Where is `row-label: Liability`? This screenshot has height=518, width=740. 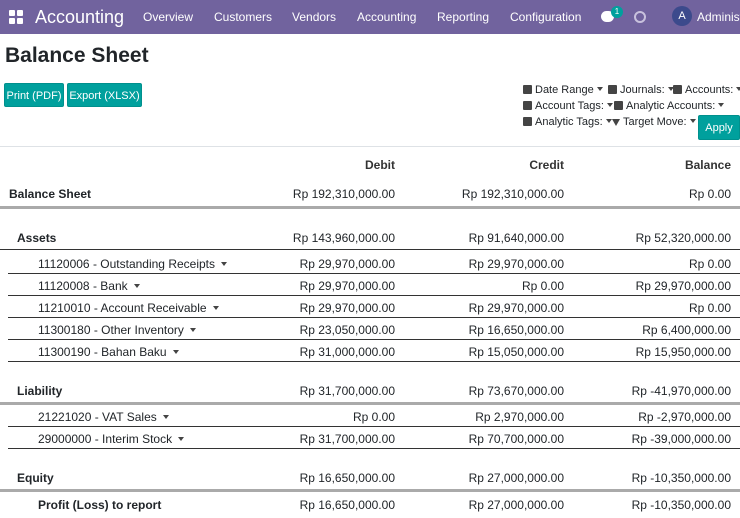
row-label: Liability is located at coordinates (40, 391).